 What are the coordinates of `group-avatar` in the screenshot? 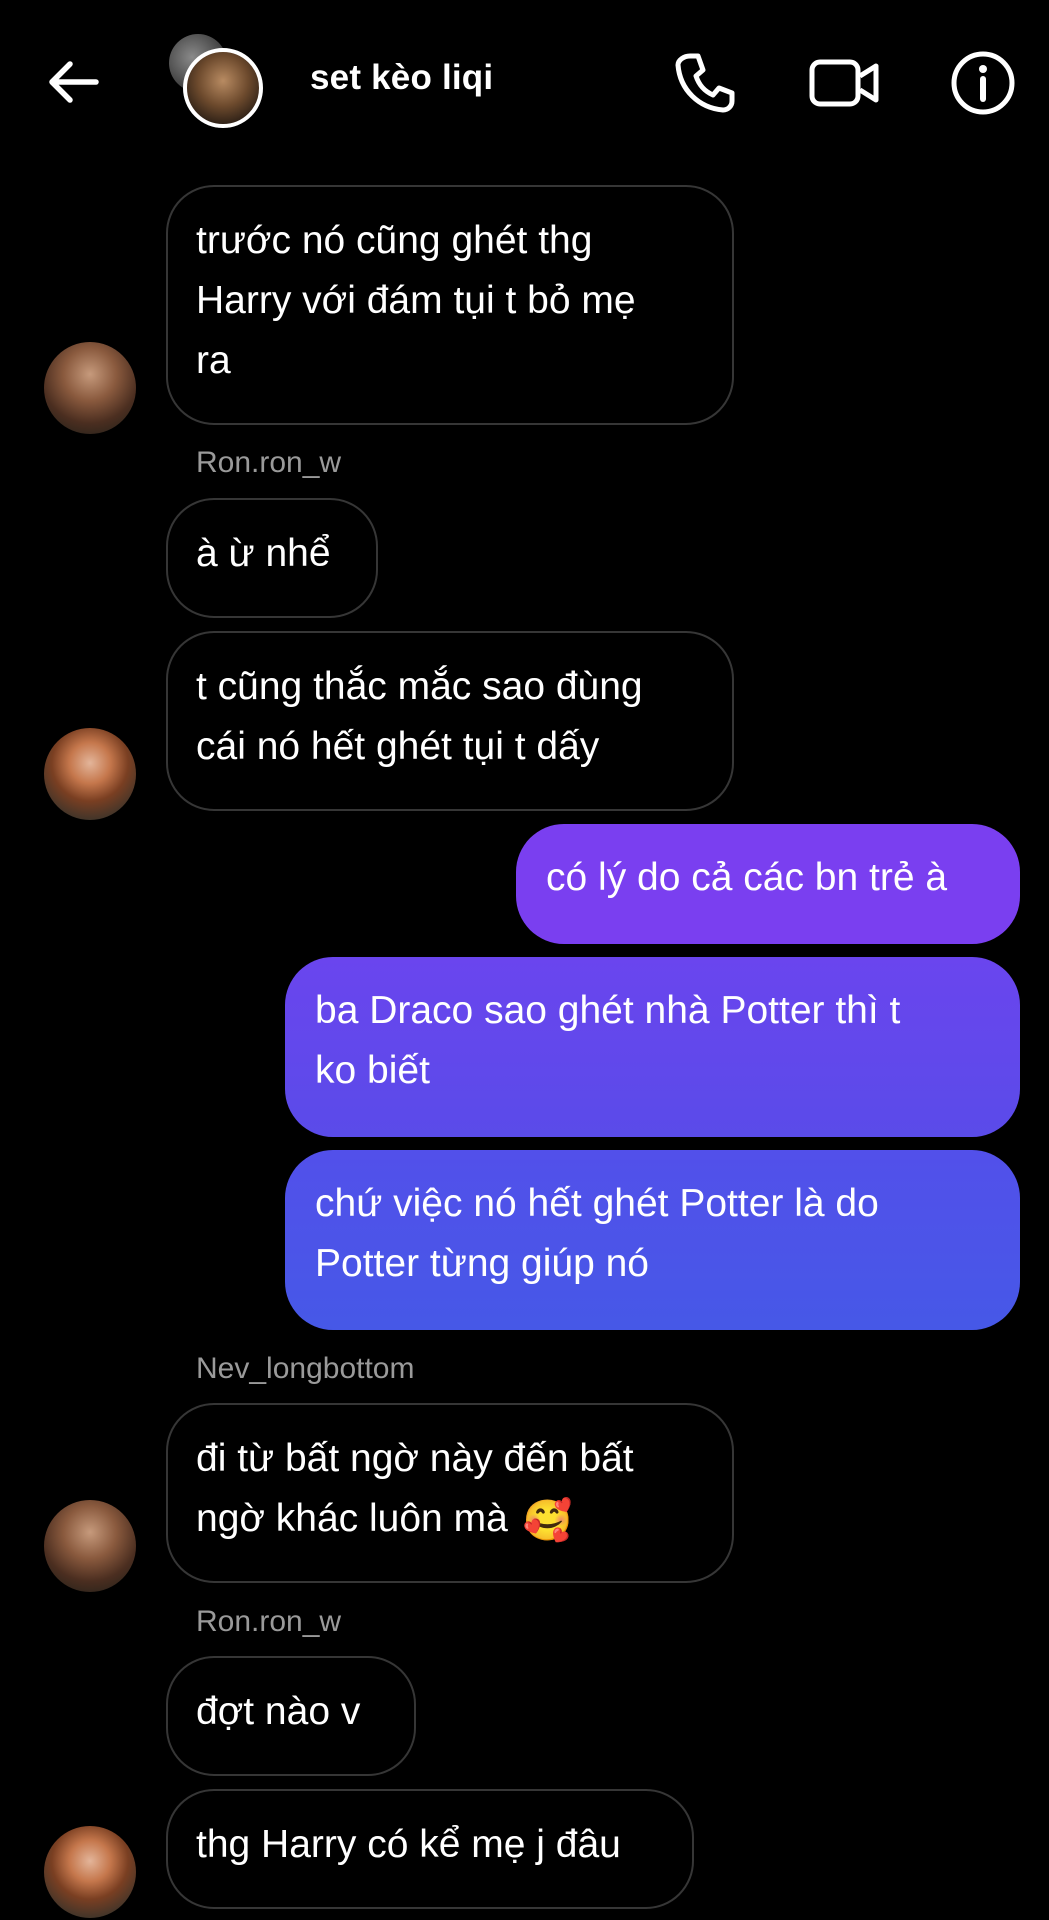 It's located at (222, 82).